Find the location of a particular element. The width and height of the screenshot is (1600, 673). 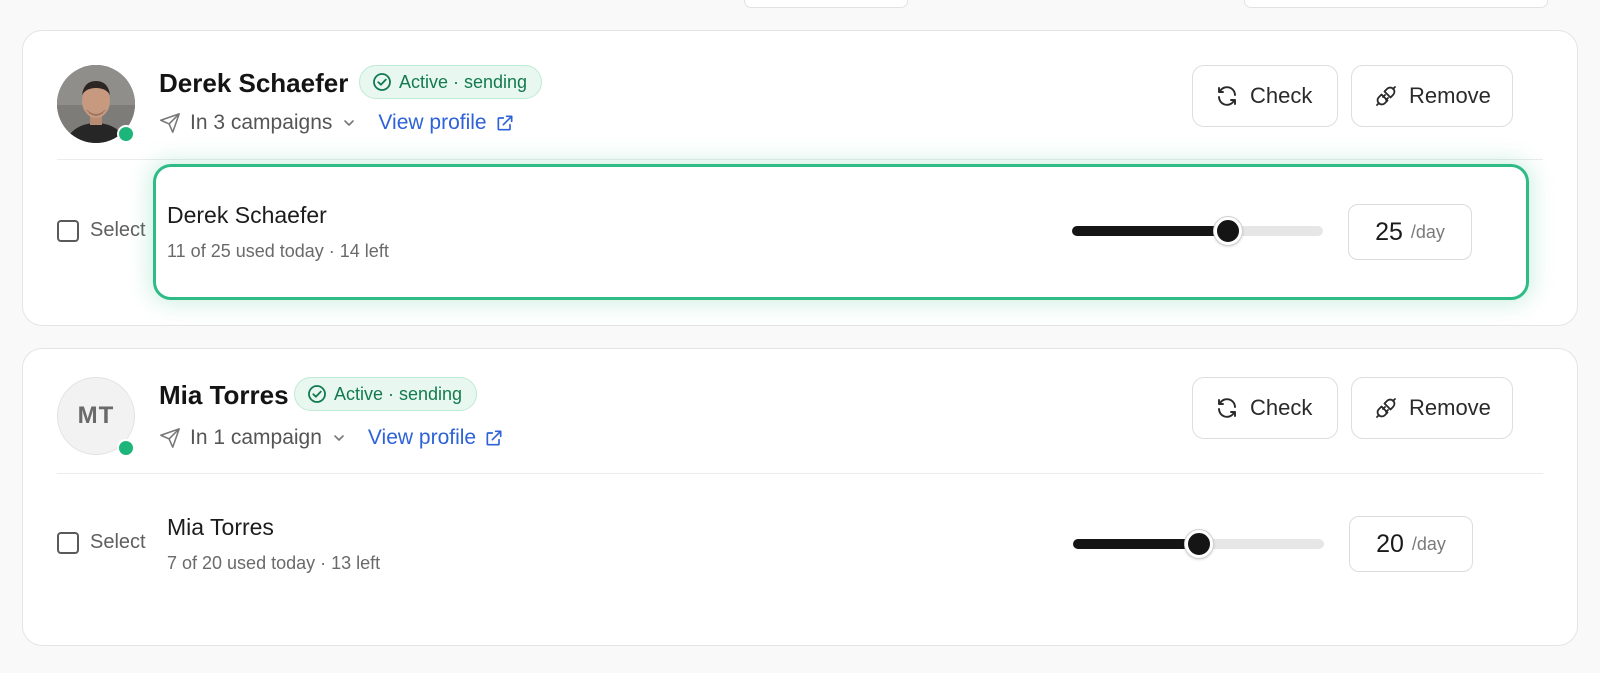

daily-limit-input: 25 /day is located at coordinates (1410, 232).